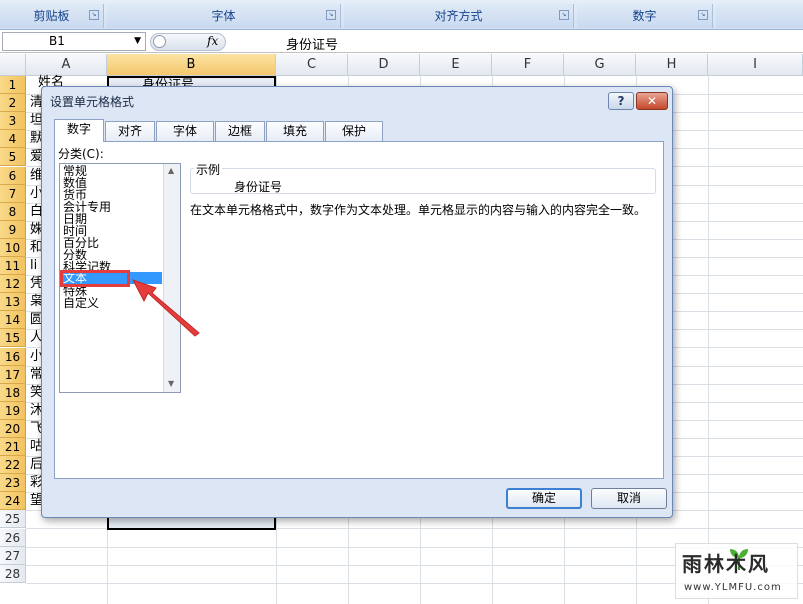  I want to click on annotation-arrow-icon, so click(165, 308).